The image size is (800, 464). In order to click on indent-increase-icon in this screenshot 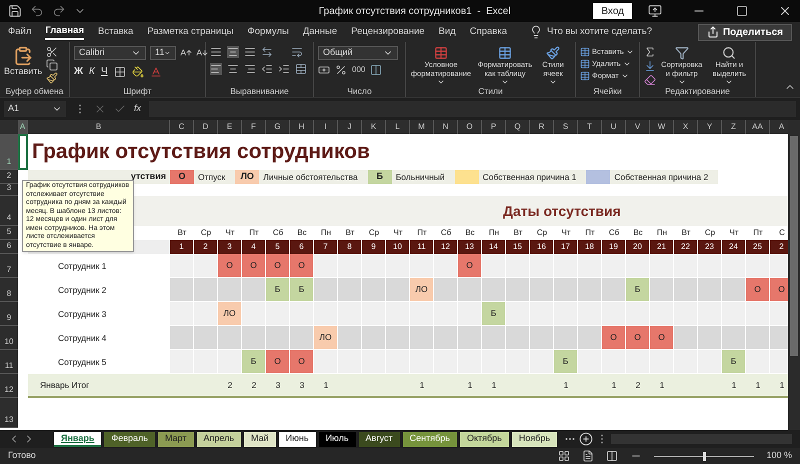, I will do `click(284, 69)`.